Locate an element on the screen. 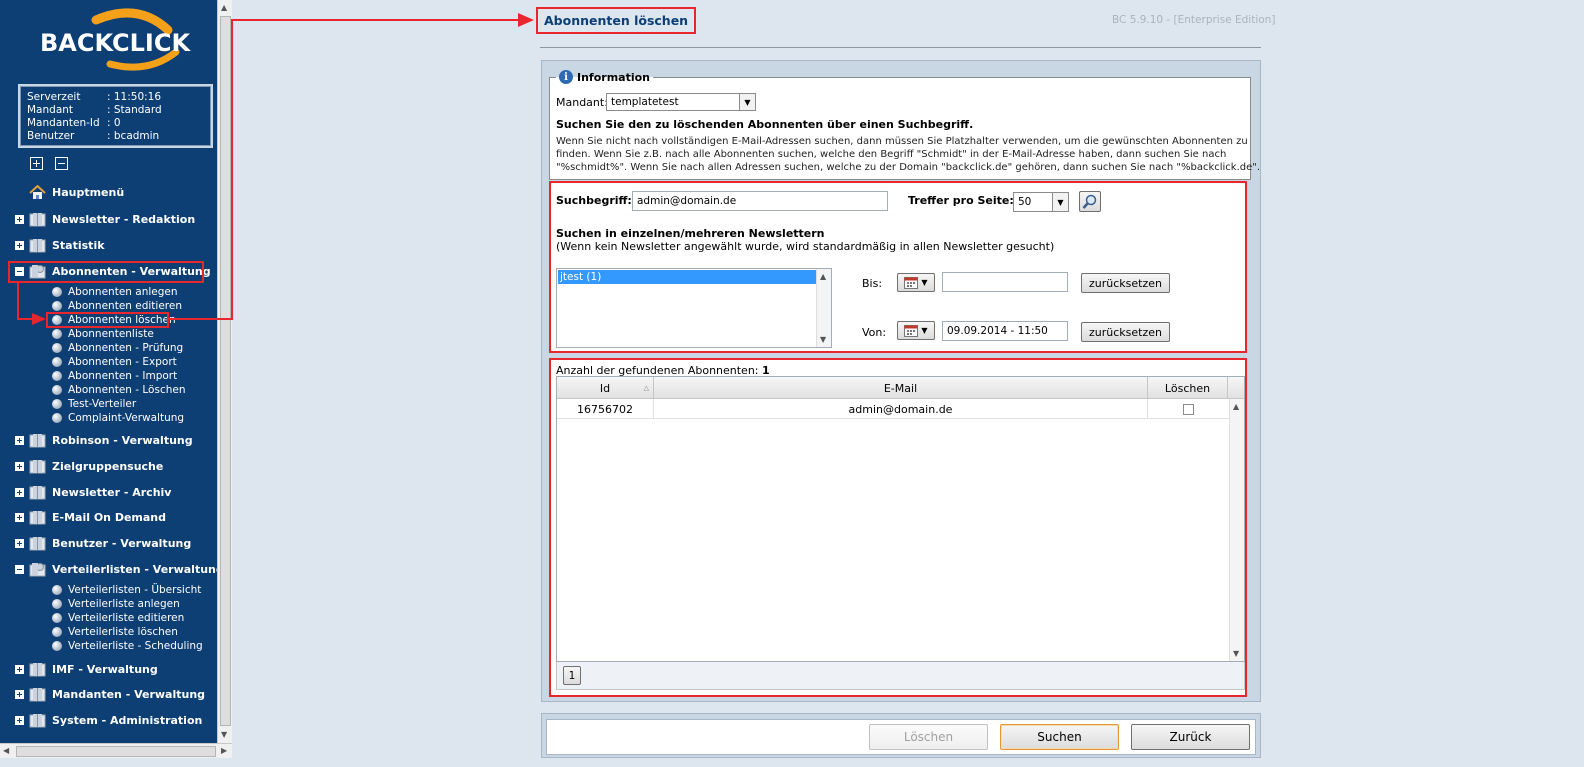 The image size is (1584, 767). nav-statistik: Statistik is located at coordinates (108, 245).